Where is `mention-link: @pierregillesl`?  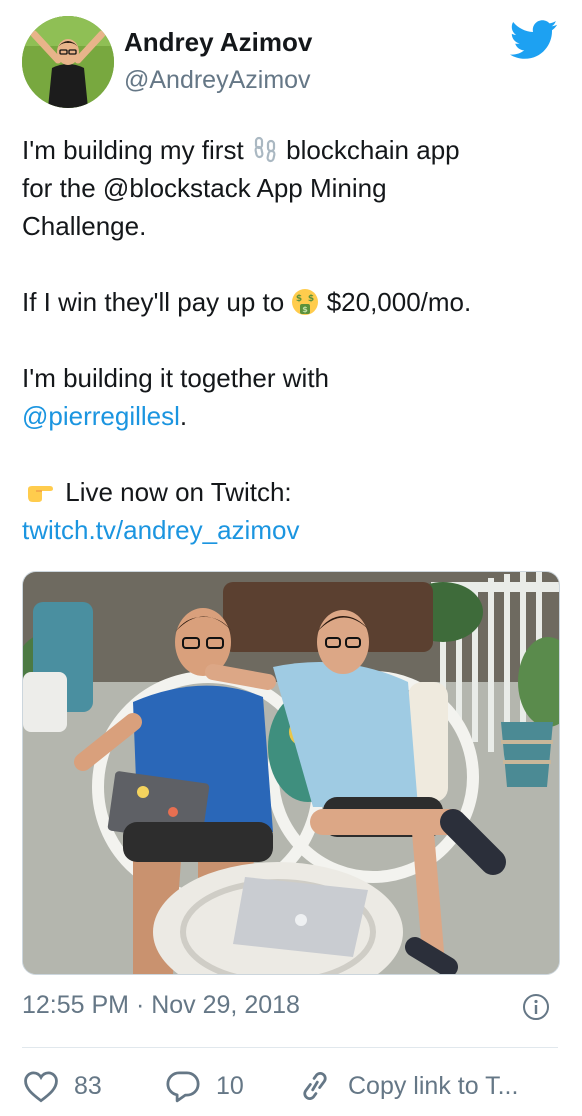 mention-link: @pierregillesl is located at coordinates (101, 416).